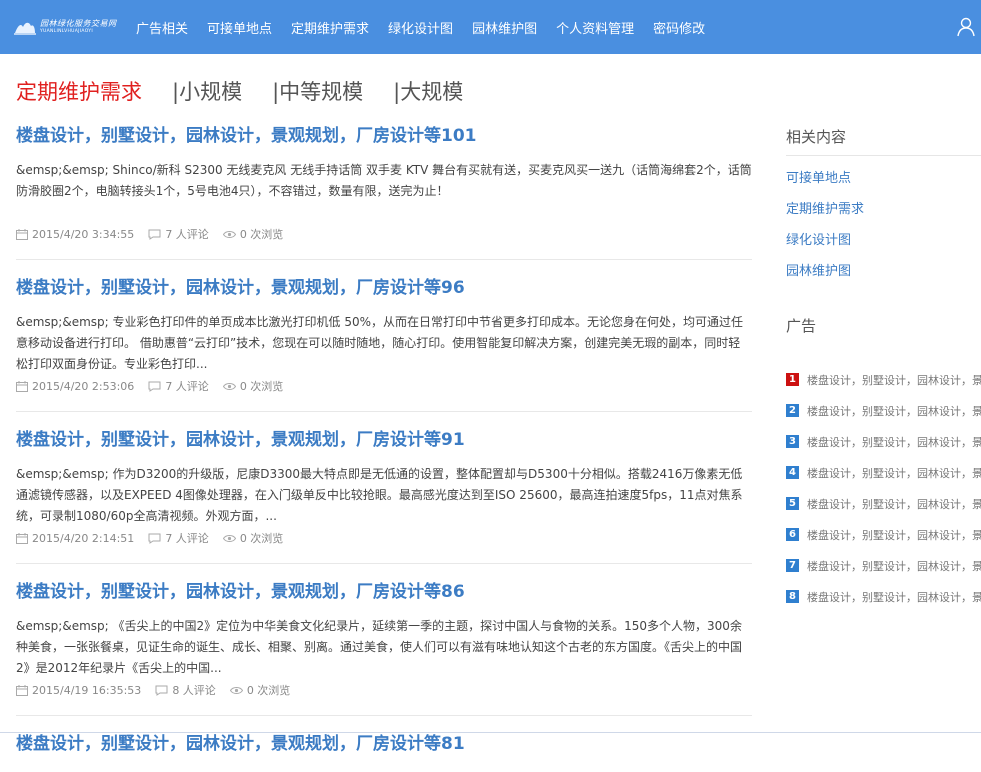 The height and width of the screenshot is (772, 981). I want to click on post-meta: 2015/4/20 2:14:51 7 人评论 0 次浏览, so click(384, 538).